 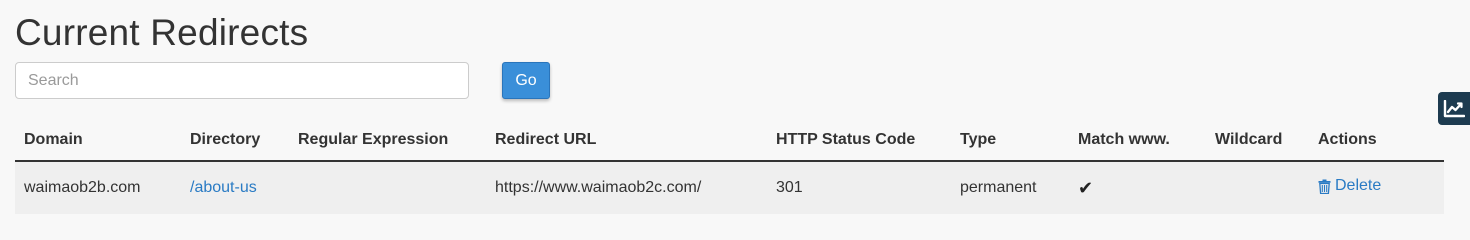 I want to click on cell-directory: /about-us, so click(x=235, y=187).